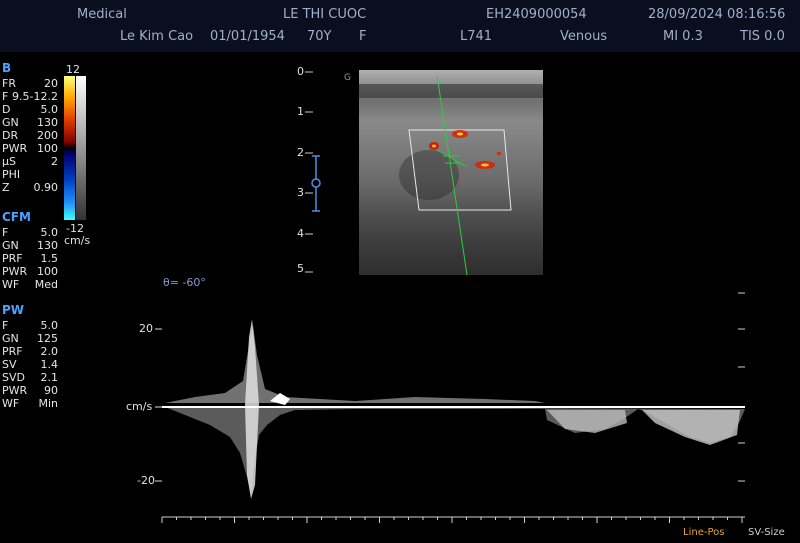  What do you see at coordinates (30, 135) in the screenshot?
I see `b-mode-param-row: DR 200` at bounding box center [30, 135].